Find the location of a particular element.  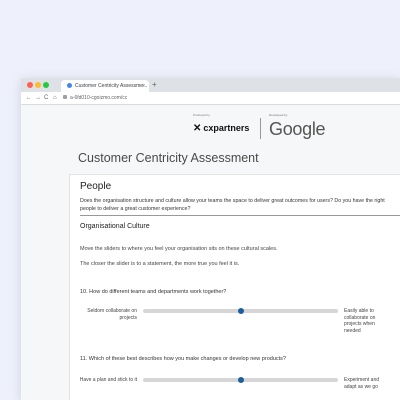

close-window-button is located at coordinates (30, 85).